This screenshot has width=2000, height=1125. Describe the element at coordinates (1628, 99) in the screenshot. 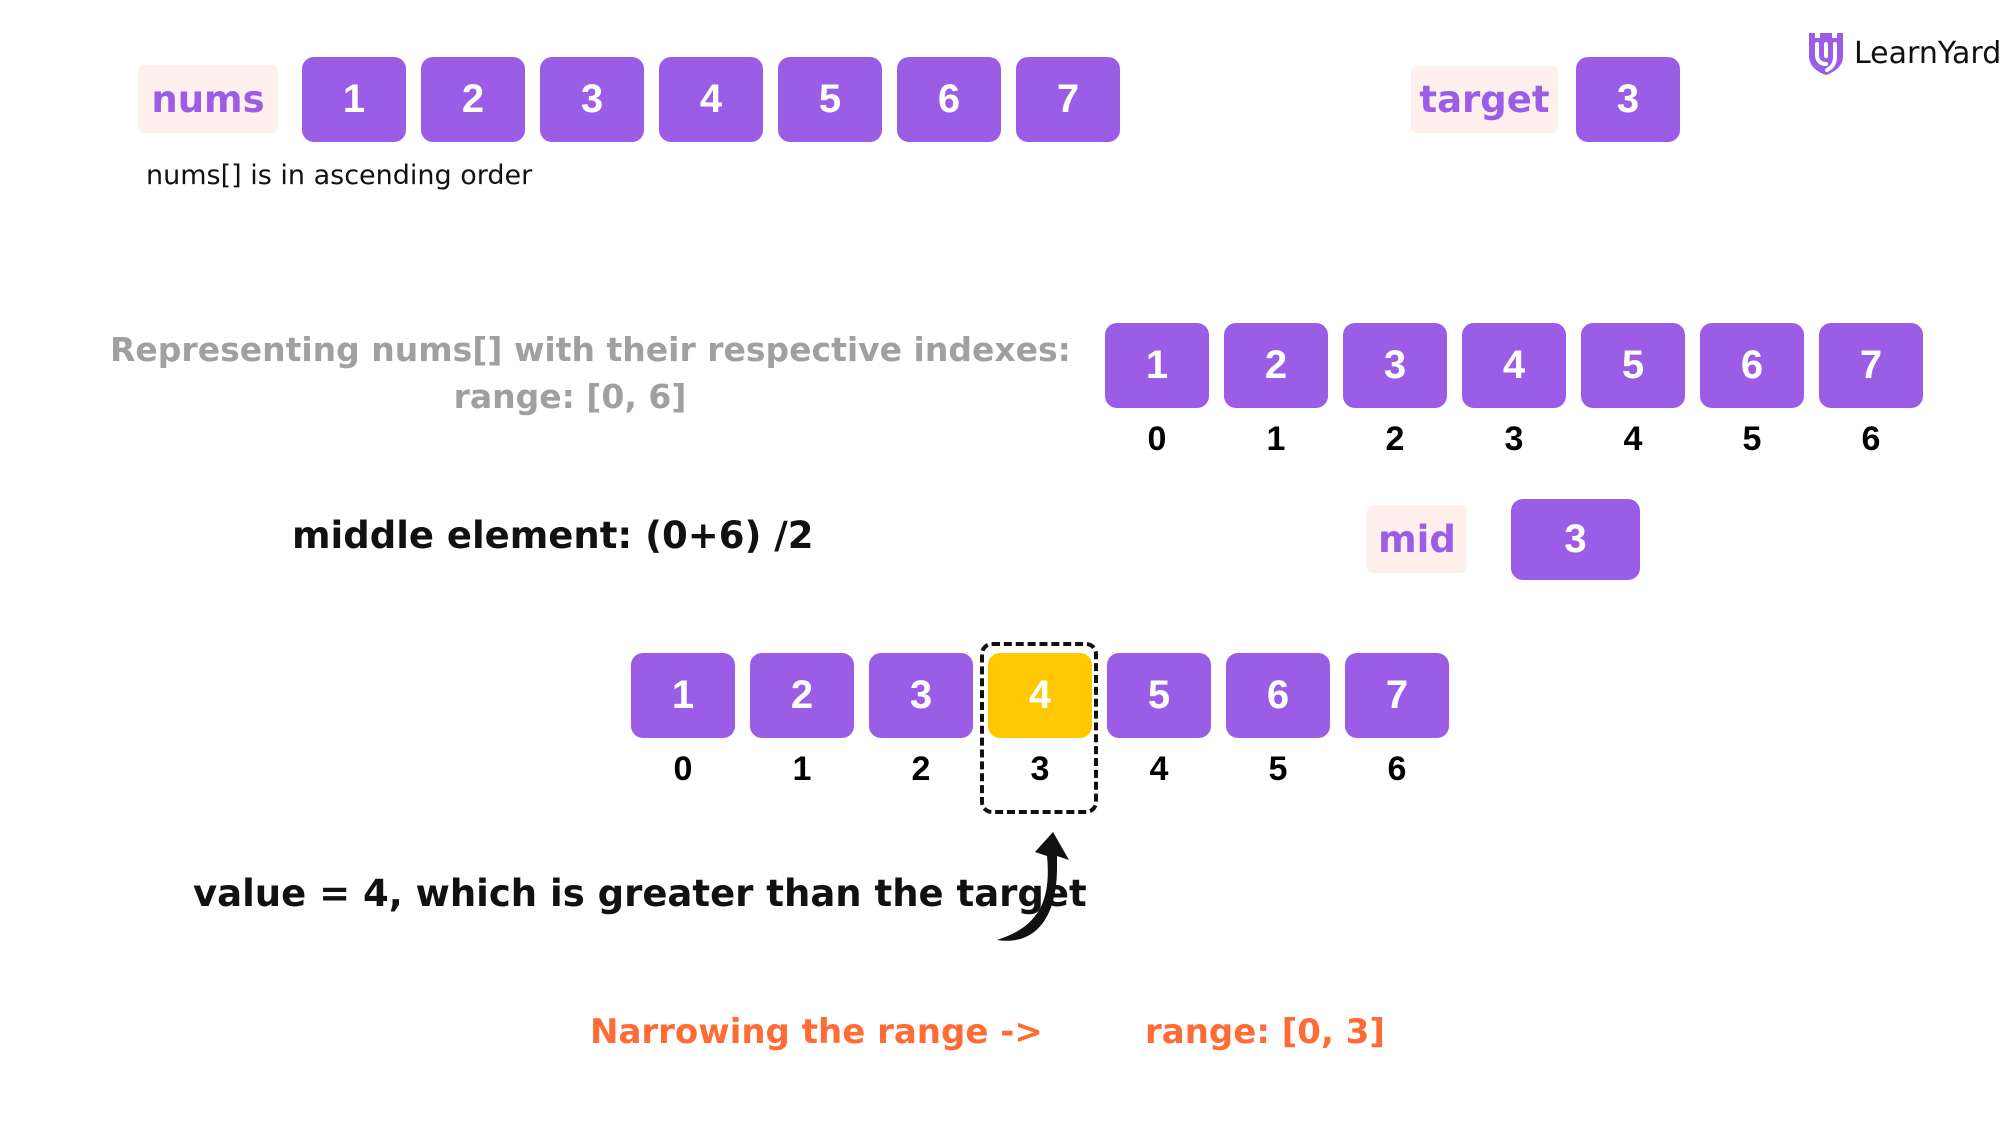

I see `target-value: 3` at that location.